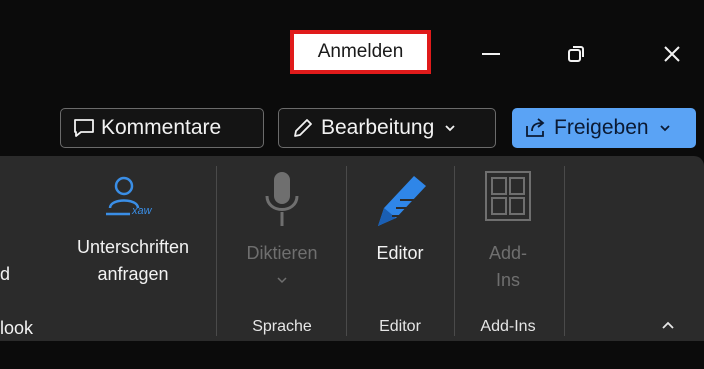  I want to click on comments-label: Kommentare, so click(161, 127).